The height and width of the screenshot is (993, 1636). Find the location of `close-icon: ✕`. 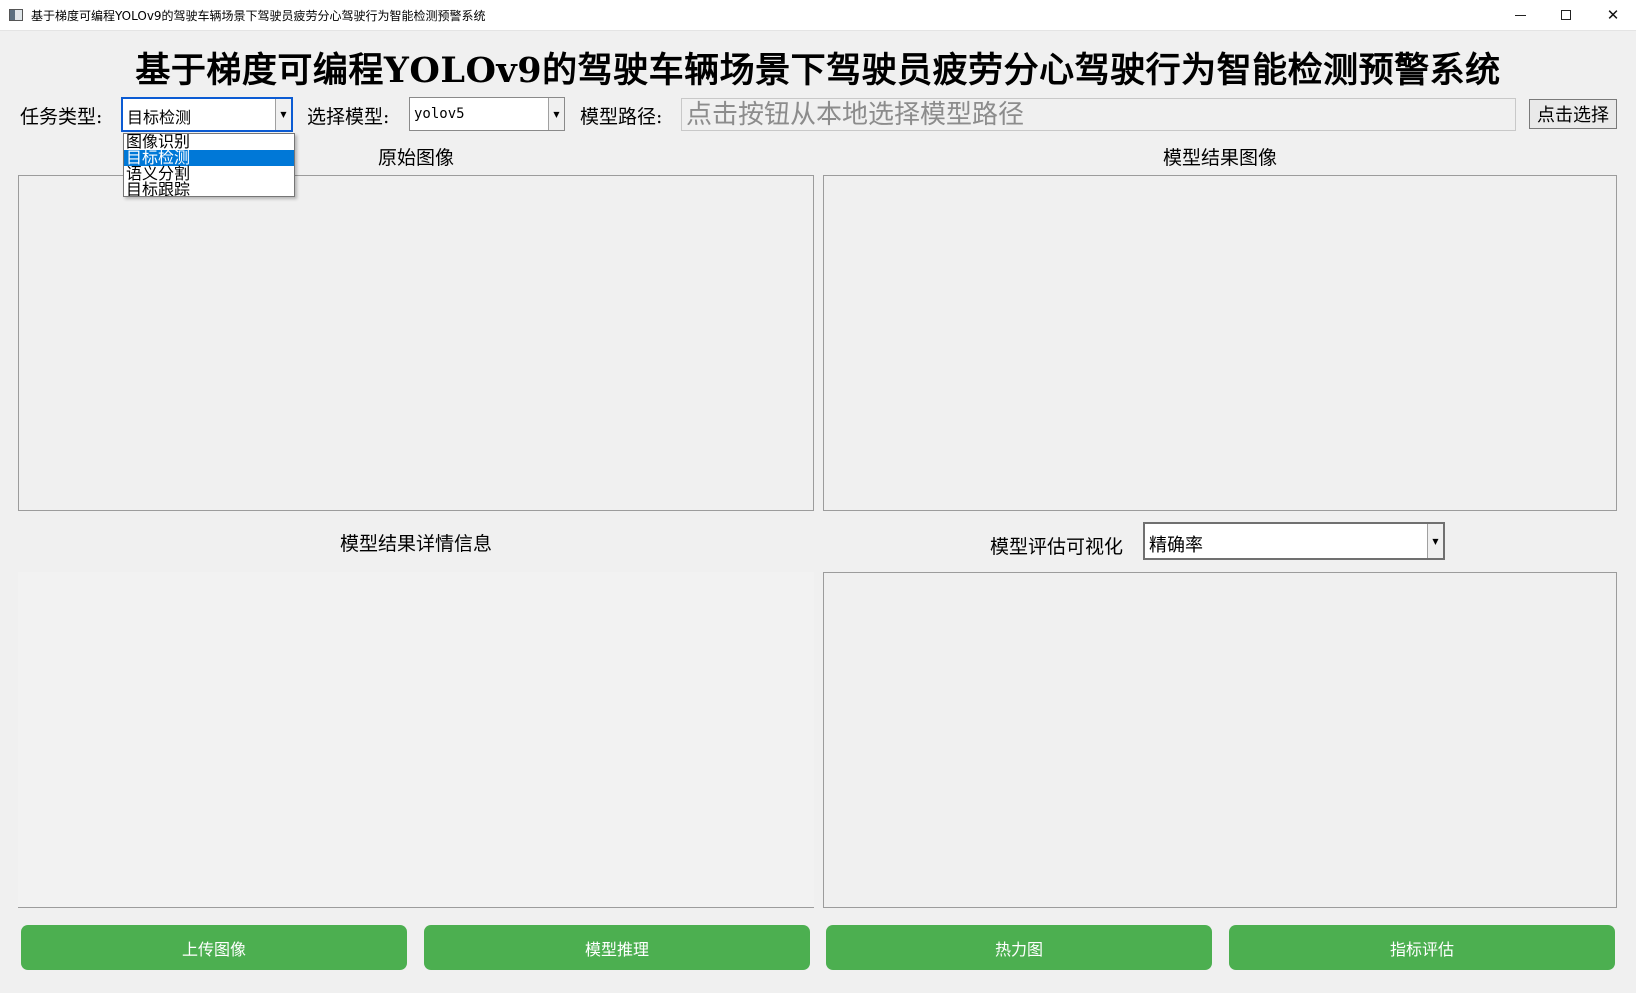

close-icon: ✕ is located at coordinates (1613, 15).